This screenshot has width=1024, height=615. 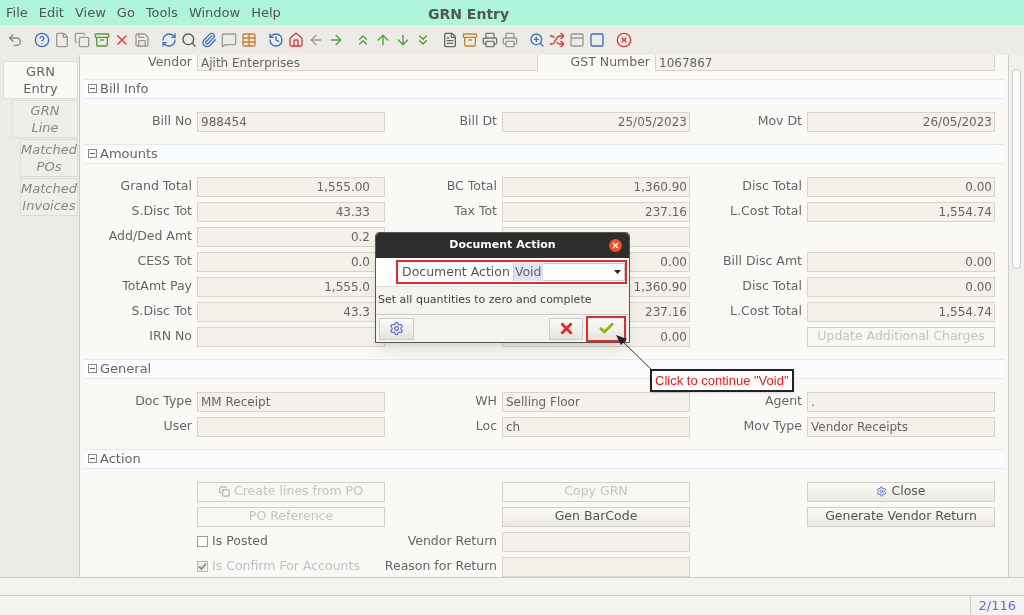 I want to click on field-label: GST Number, so click(x=610, y=63).